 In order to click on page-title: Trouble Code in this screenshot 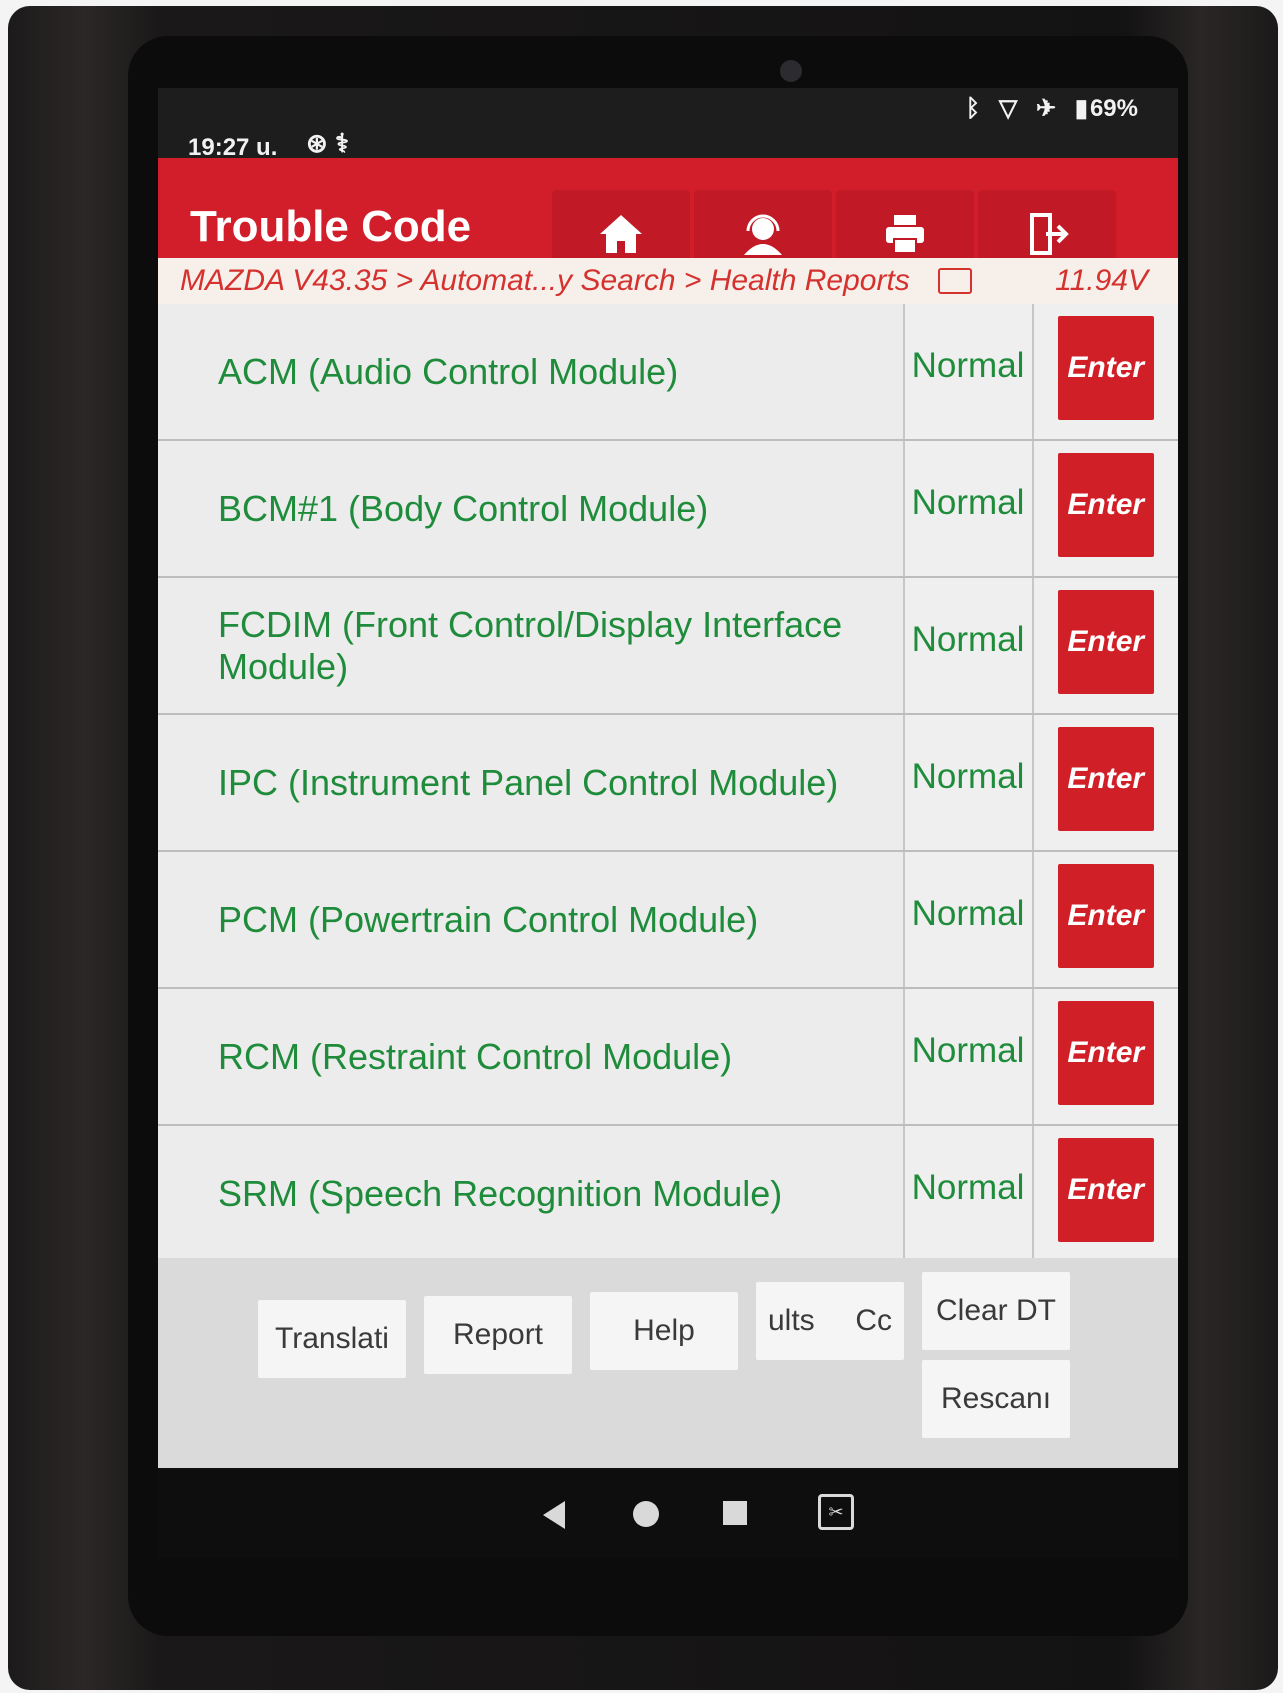, I will do `click(331, 226)`.